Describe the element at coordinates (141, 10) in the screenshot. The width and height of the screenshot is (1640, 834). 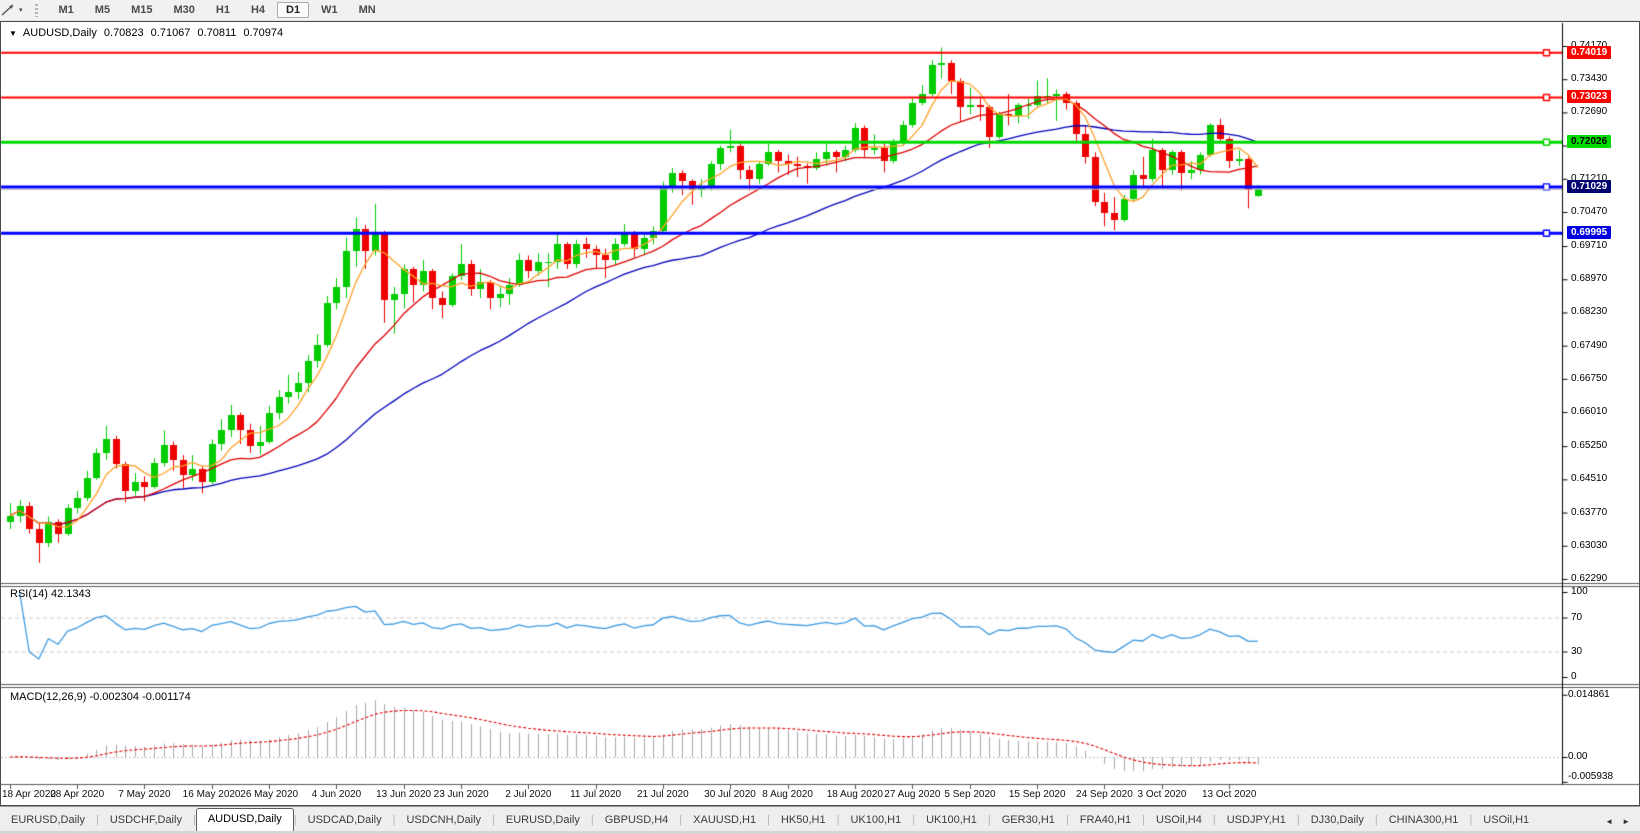
I see `timeframe-button-m15: M15` at that location.